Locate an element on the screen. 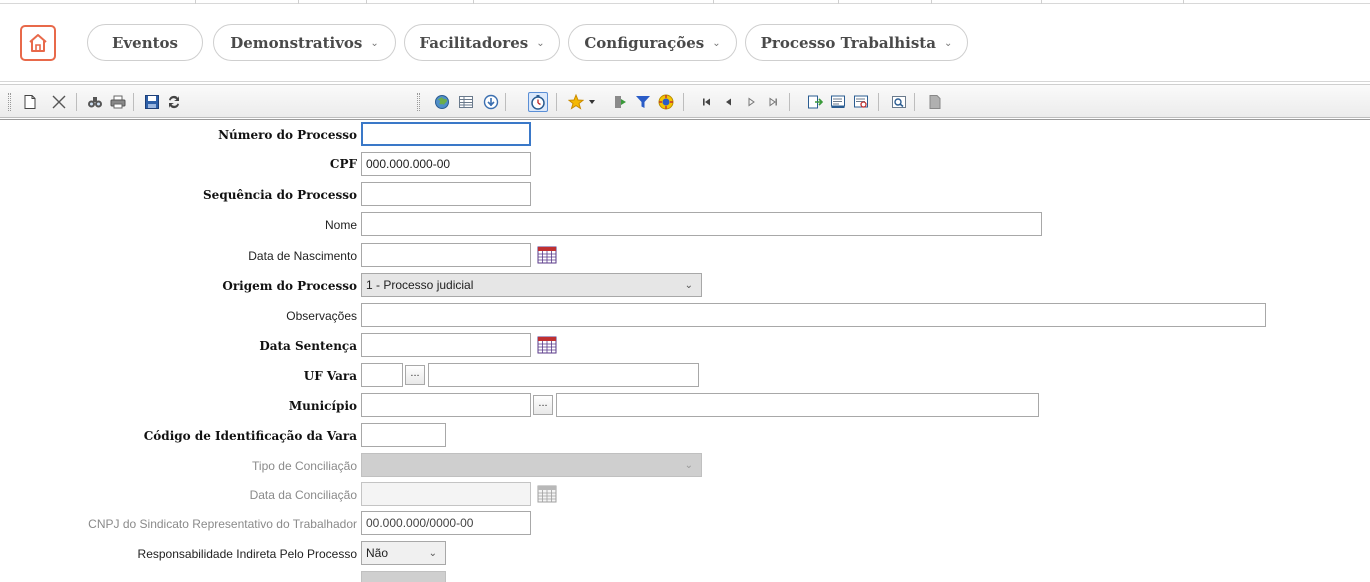 The image size is (1370, 582). help-button is located at coordinates (666, 102).